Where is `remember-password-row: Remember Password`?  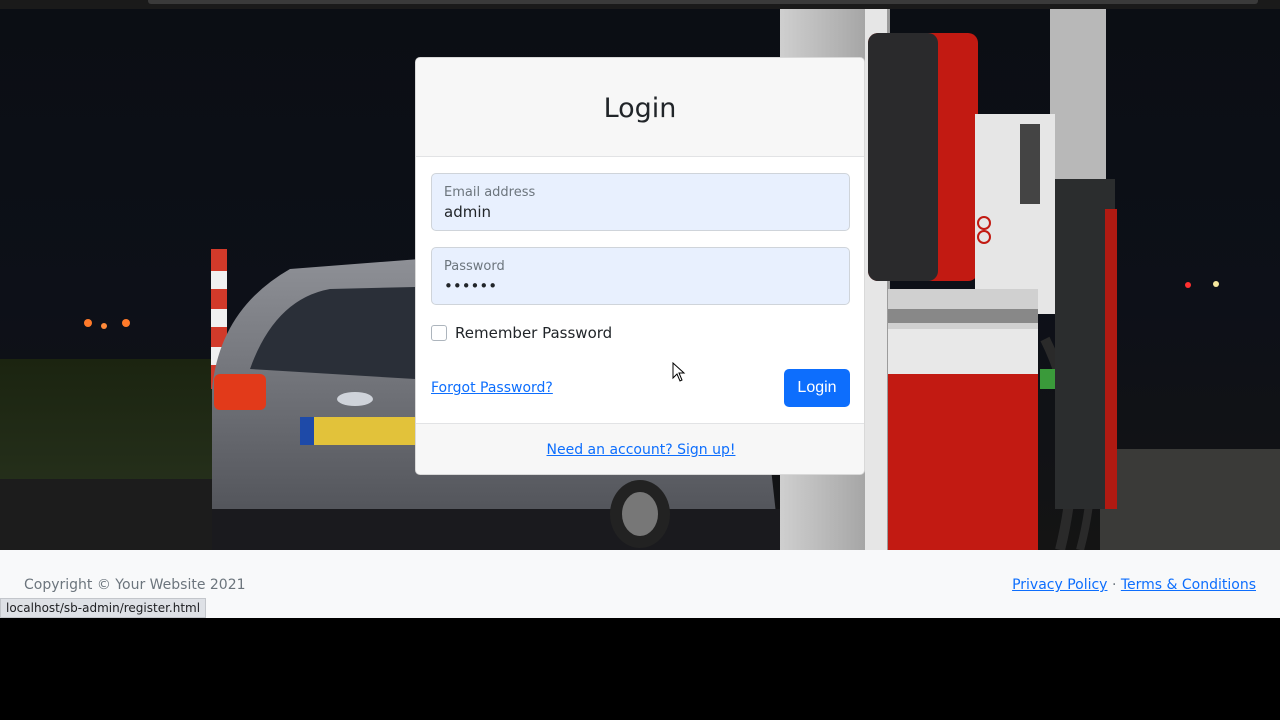 remember-password-row: Remember Password is located at coordinates (521, 333).